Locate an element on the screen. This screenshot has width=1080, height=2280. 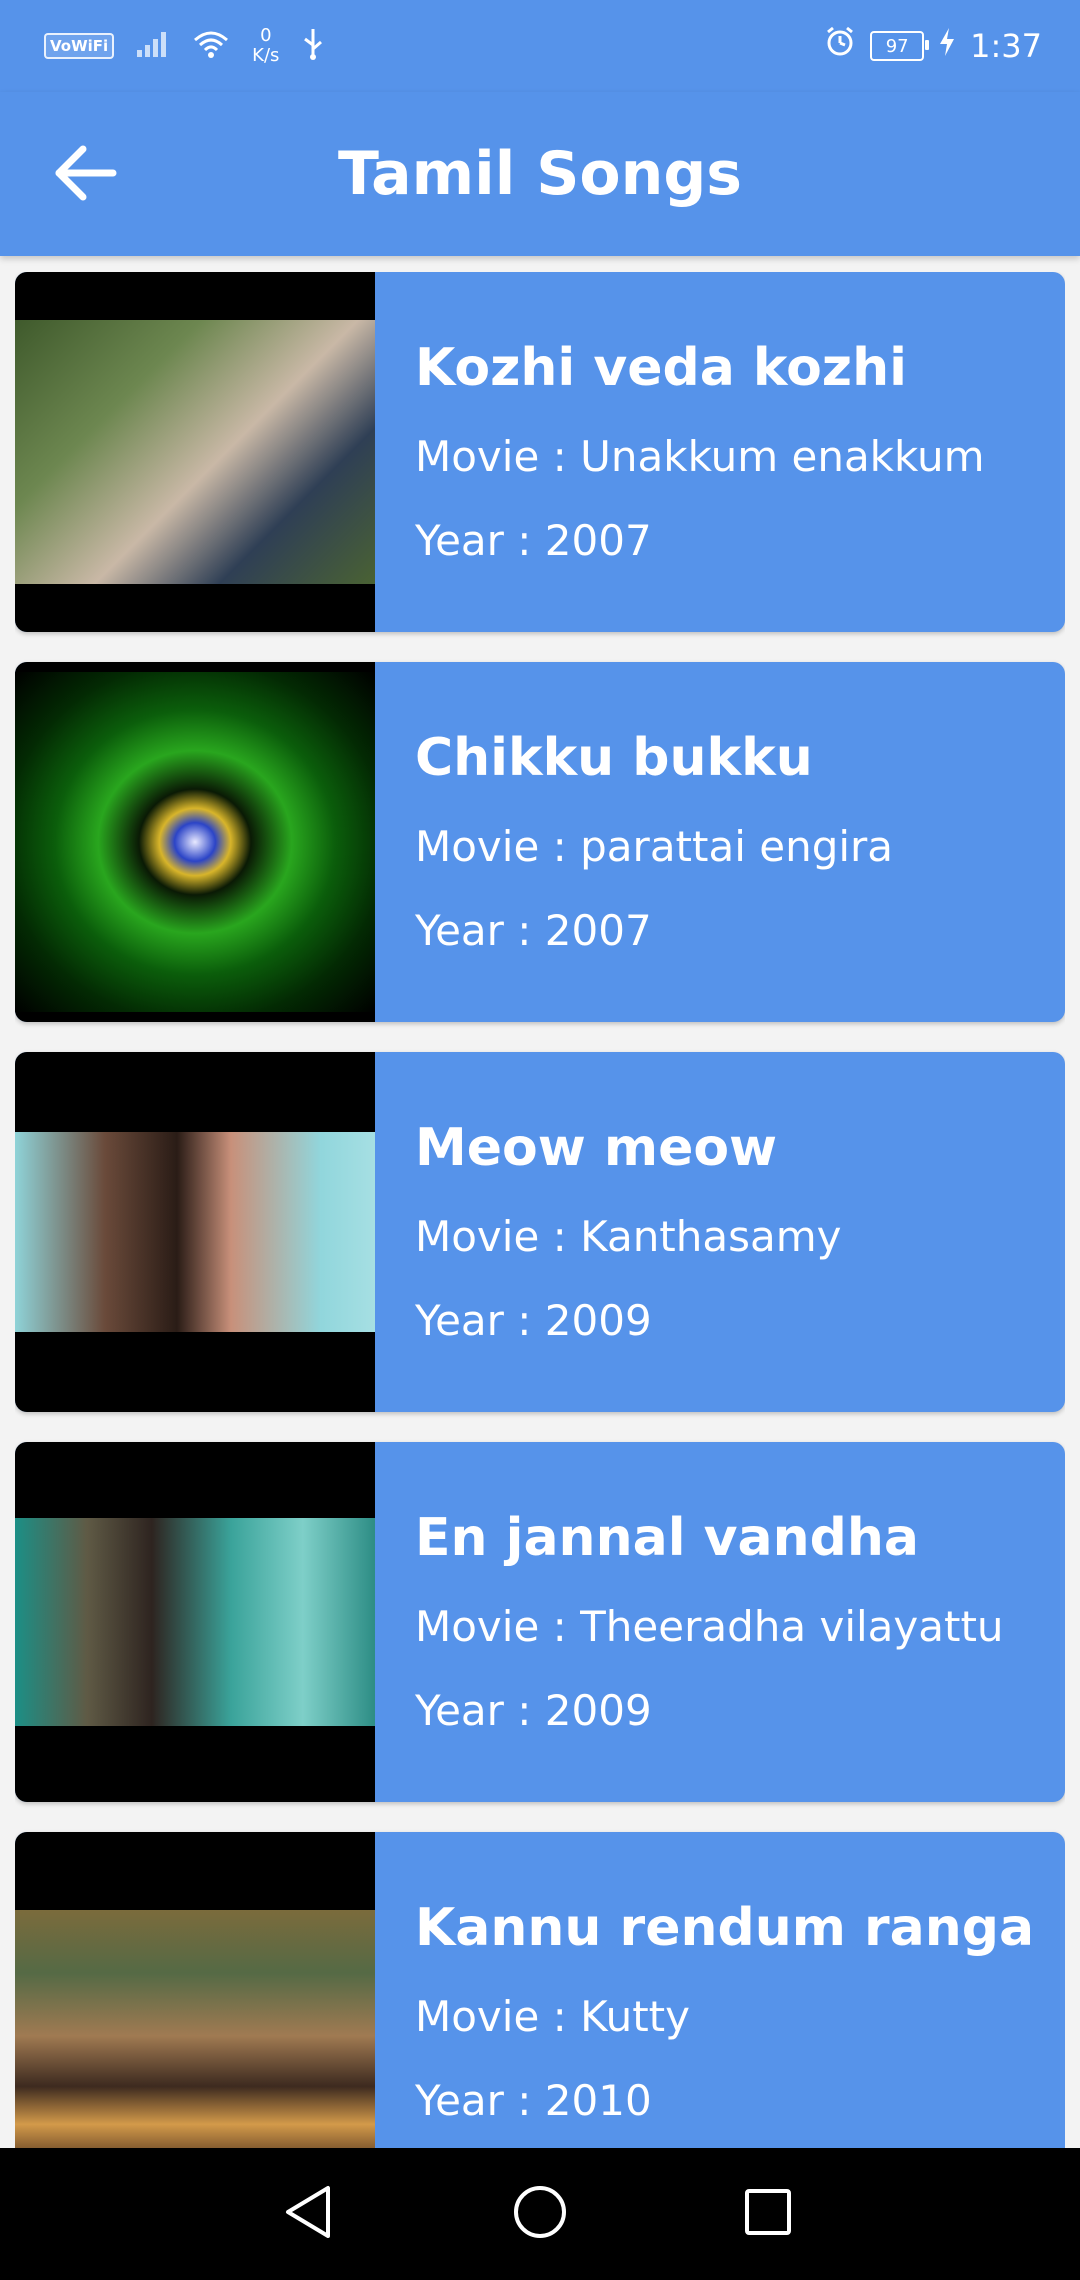
nav-recents-icon is located at coordinates (768, 2214).